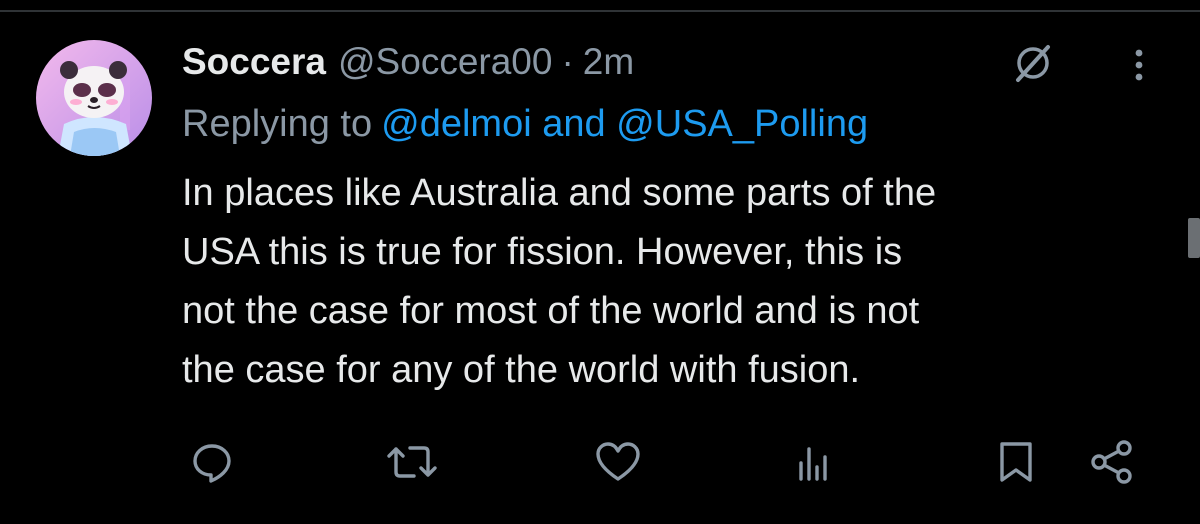 The height and width of the screenshot is (524, 1200). I want to click on share-icon, so click(1111, 462).